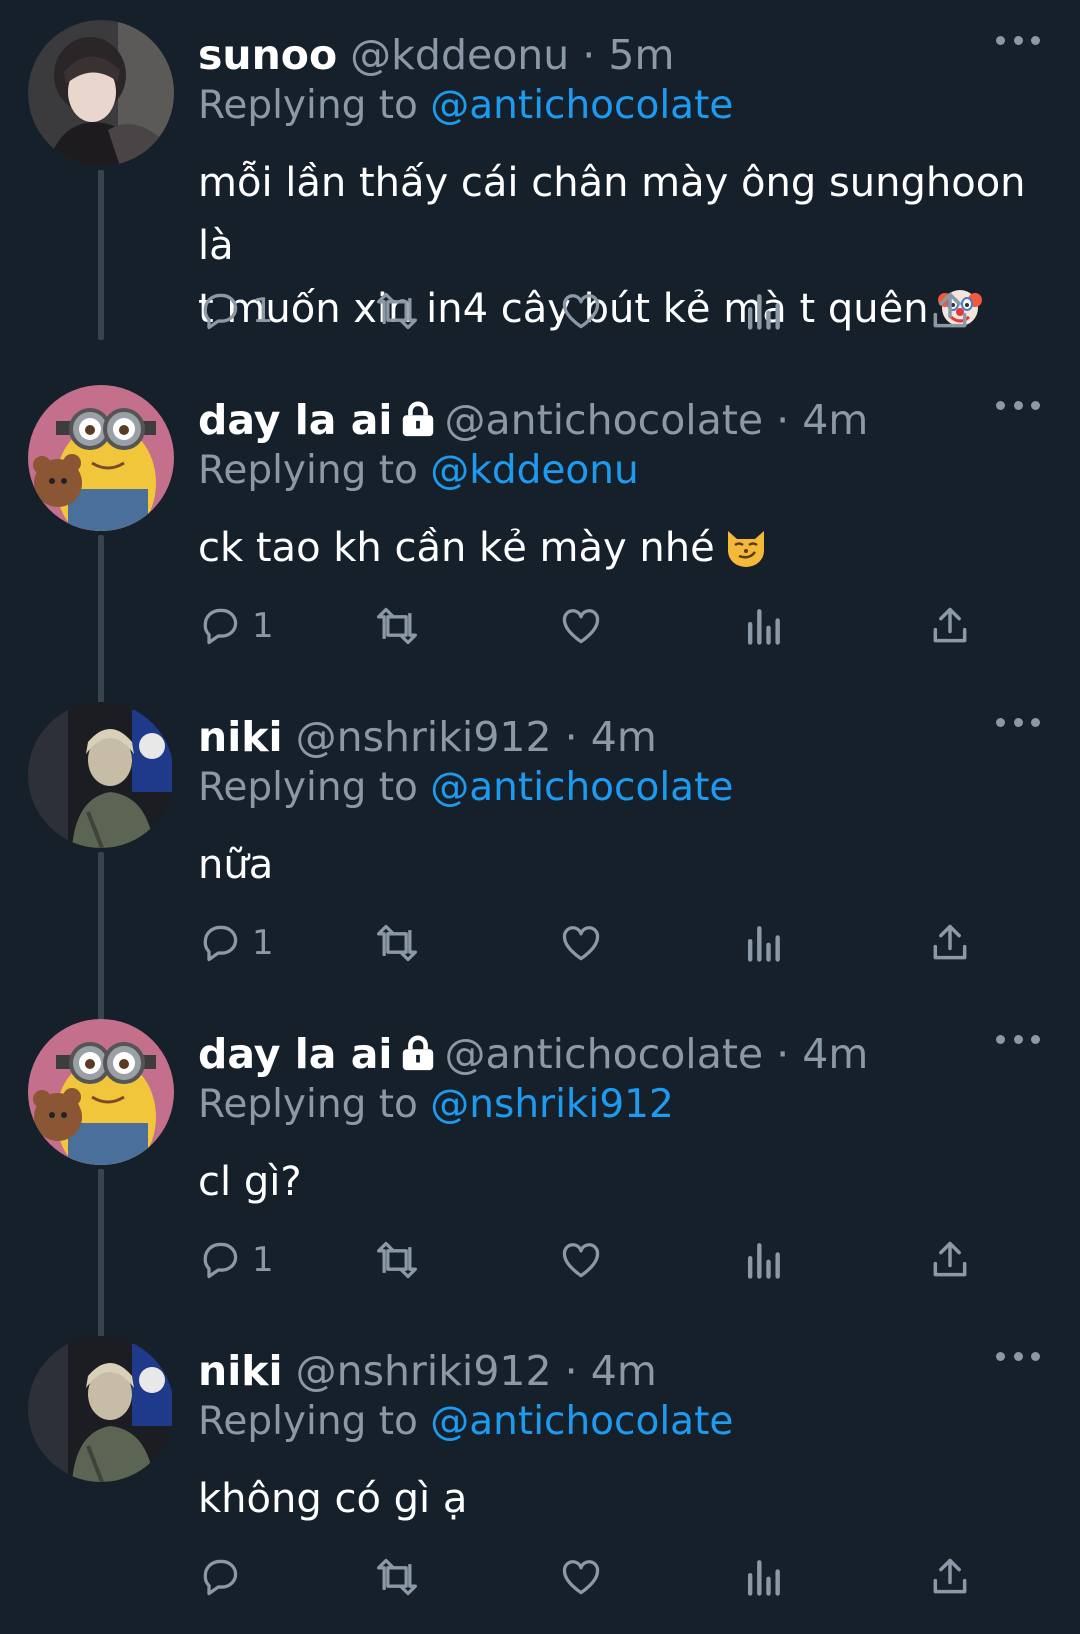 The width and height of the screenshot is (1080, 1634). I want to click on reply-button, so click(220, 1577).